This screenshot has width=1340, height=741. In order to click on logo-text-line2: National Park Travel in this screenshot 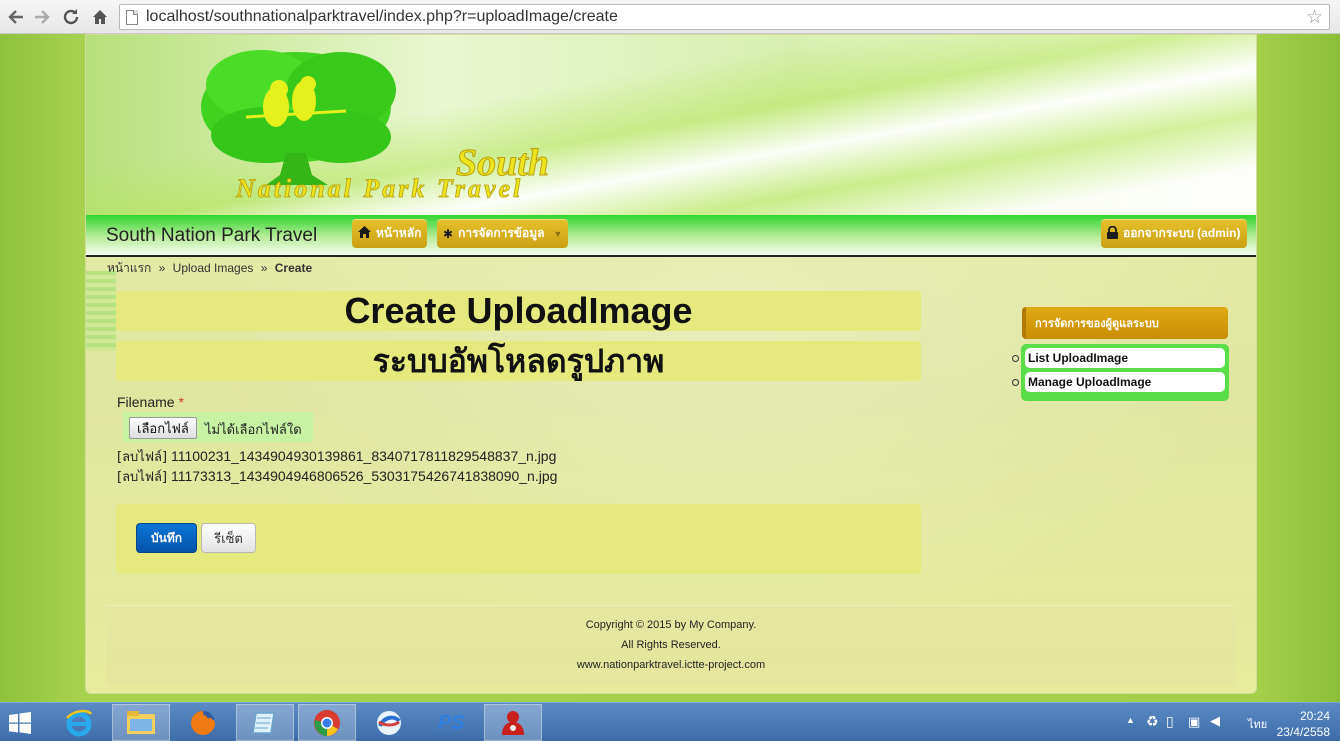, I will do `click(379, 188)`.